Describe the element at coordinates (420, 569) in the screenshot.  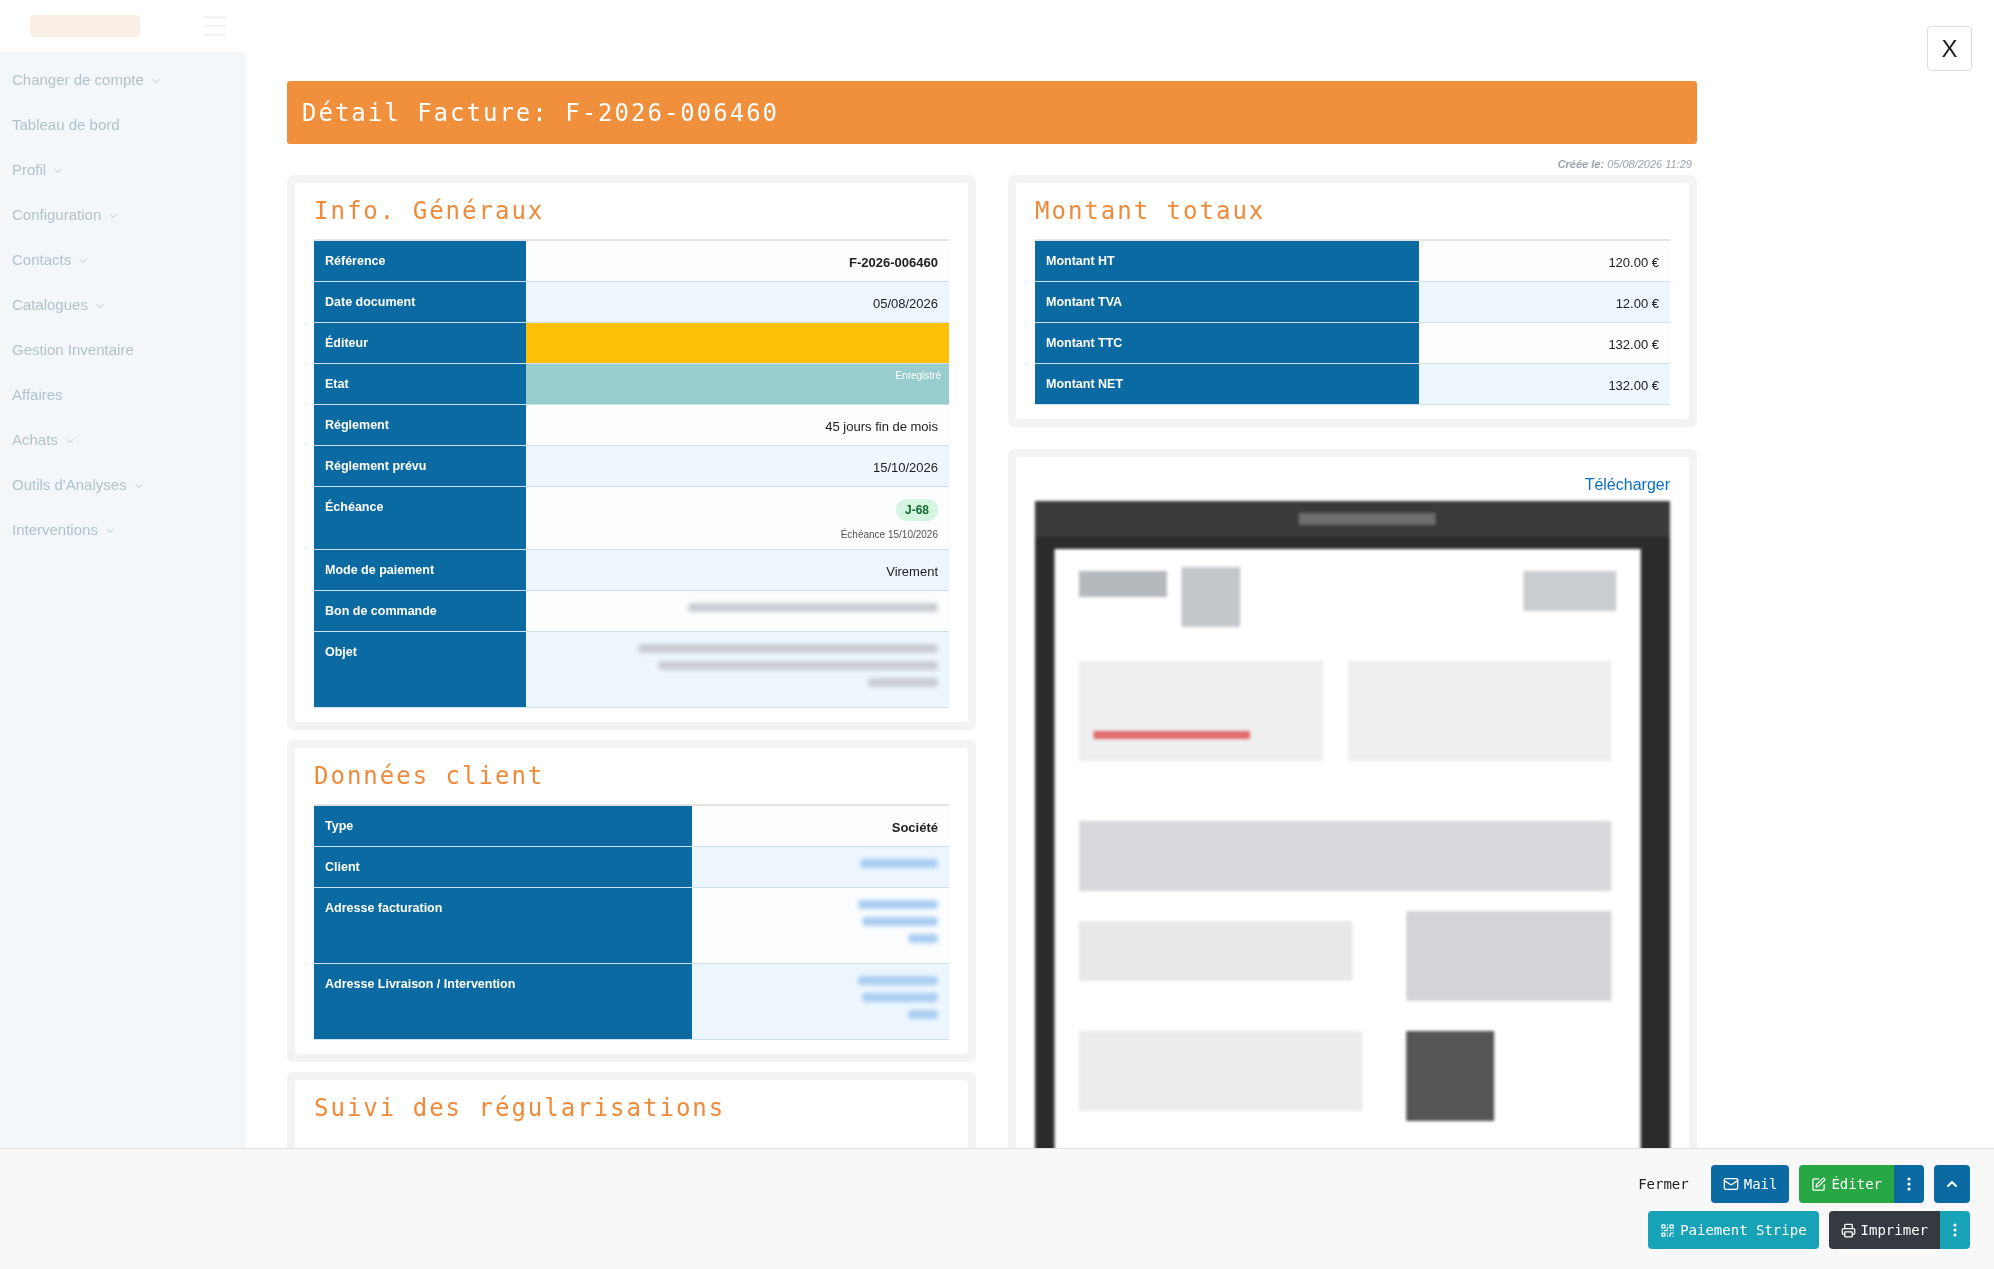
I see `row-label: Mode de paiement` at that location.